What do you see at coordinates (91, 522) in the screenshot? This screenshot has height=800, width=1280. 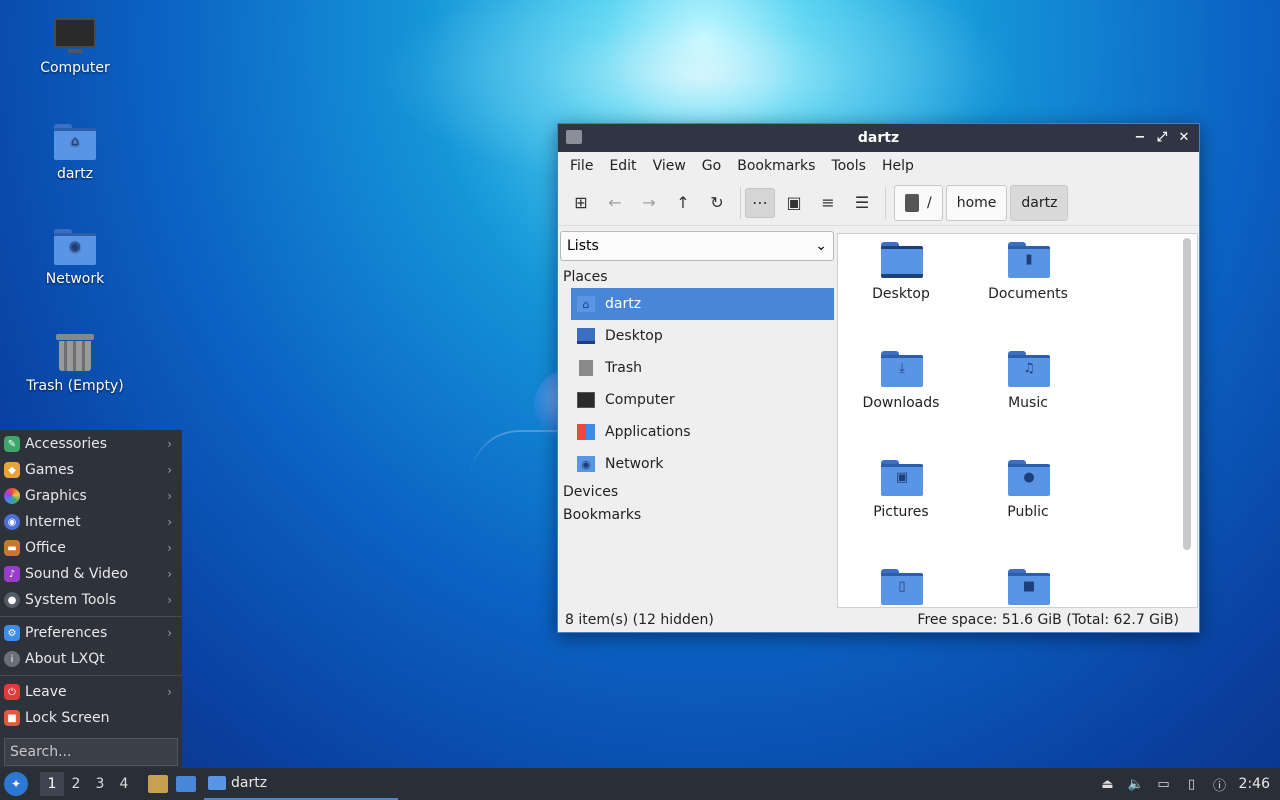 I see `menu-internet: ◉ Internet ›` at bounding box center [91, 522].